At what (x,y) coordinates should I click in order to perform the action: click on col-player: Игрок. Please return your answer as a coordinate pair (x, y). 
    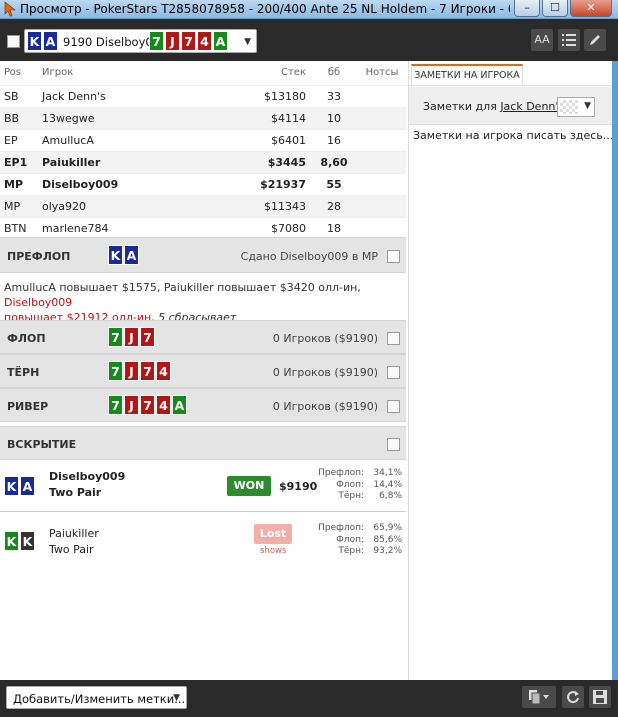
    Looking at the image, I should click on (142, 73).